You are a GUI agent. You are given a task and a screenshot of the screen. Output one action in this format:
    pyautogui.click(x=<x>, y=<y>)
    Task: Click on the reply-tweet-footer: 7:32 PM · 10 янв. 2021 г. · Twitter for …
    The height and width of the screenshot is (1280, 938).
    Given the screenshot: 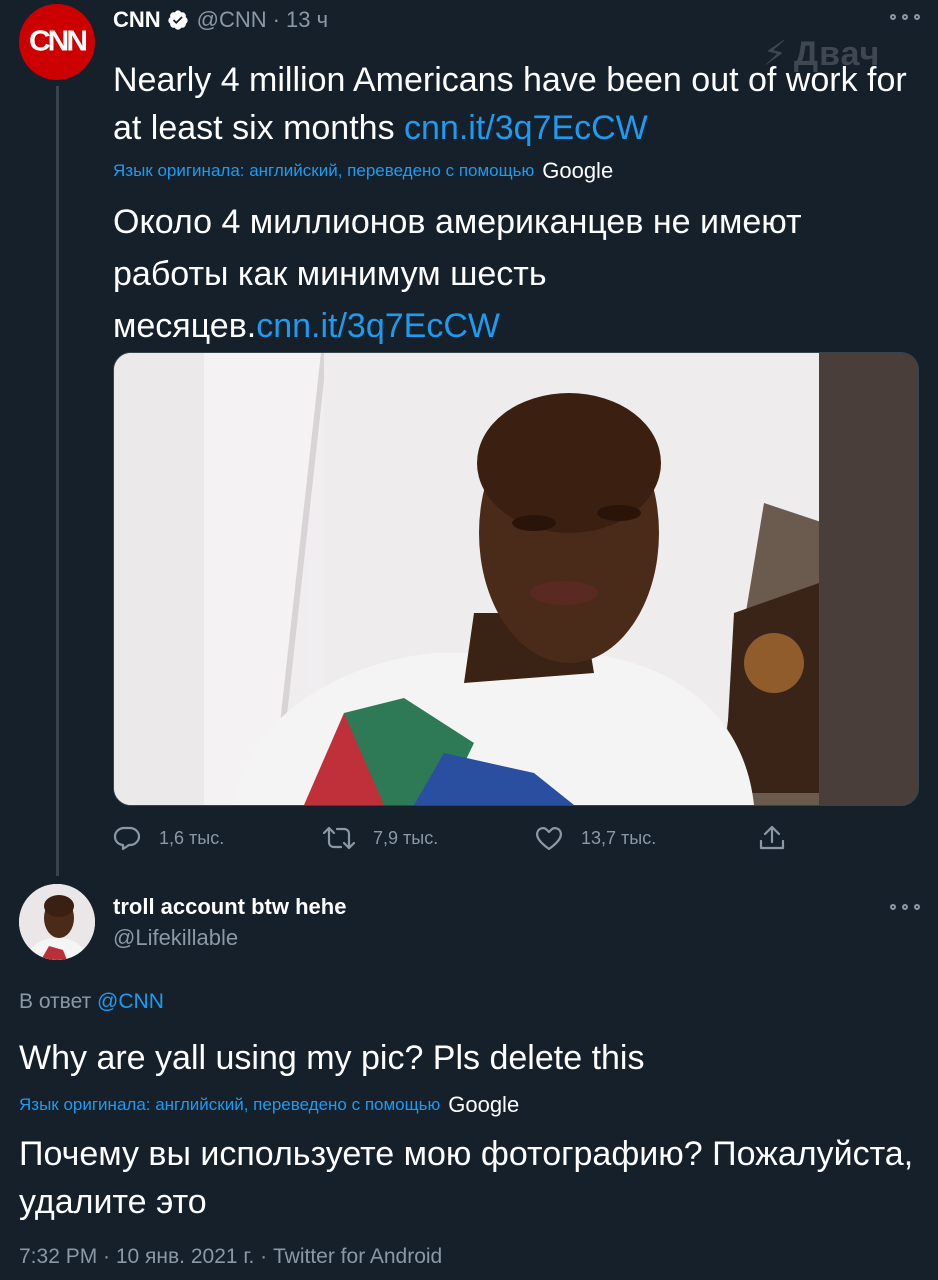 What is the action you would take?
    pyautogui.click(x=230, y=1257)
    